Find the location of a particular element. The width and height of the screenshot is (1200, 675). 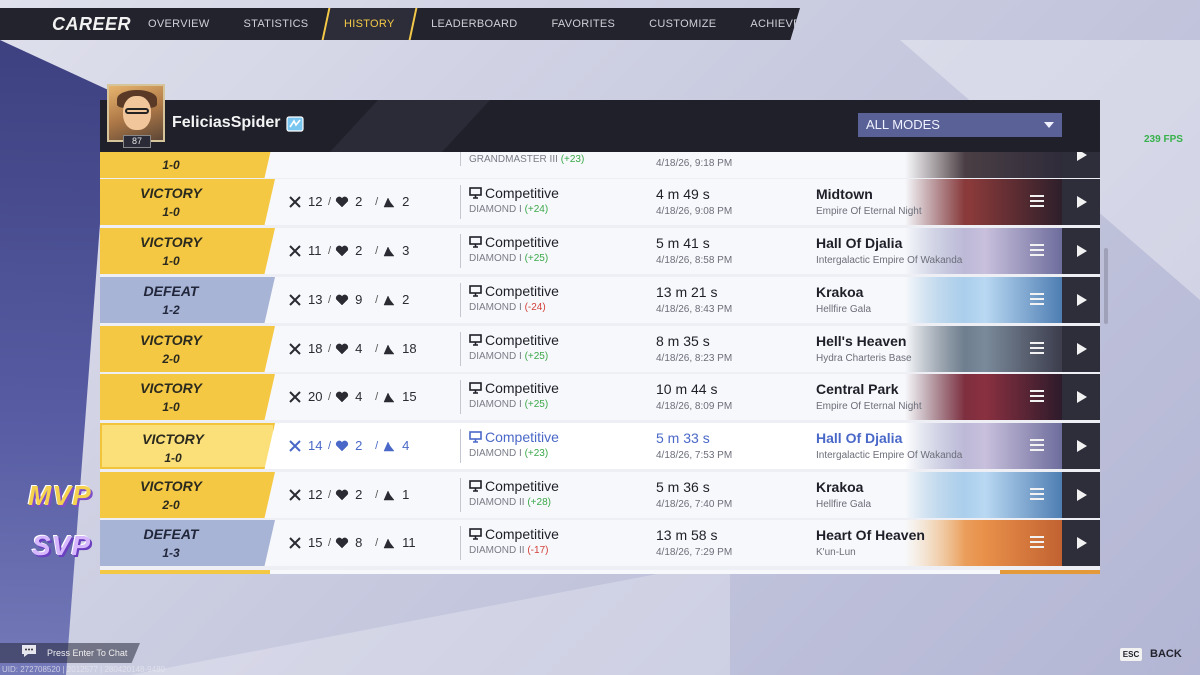

tab-history: HISTORY is located at coordinates (370, 24).